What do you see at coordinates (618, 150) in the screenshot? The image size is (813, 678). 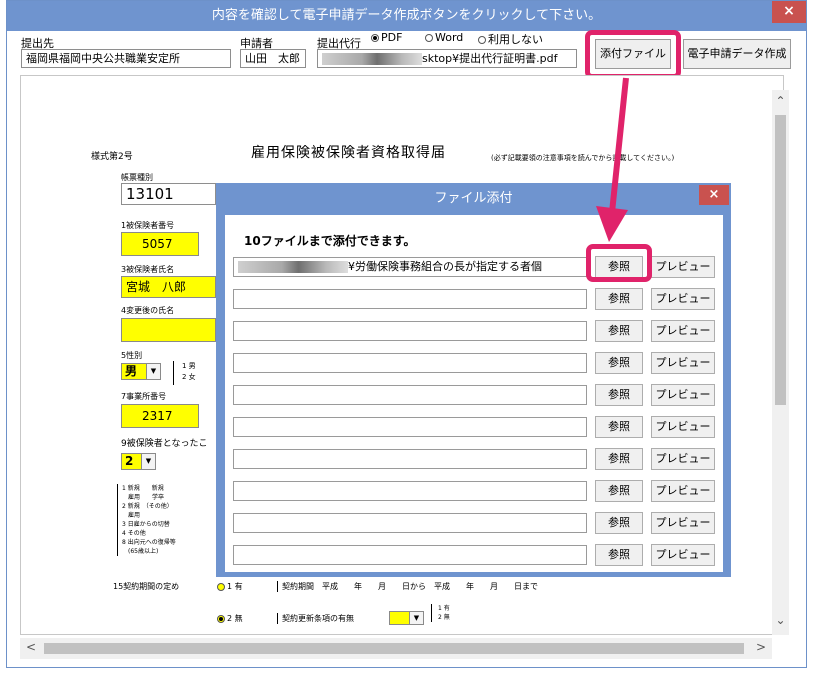 I see `arrow-shaft` at bounding box center [618, 150].